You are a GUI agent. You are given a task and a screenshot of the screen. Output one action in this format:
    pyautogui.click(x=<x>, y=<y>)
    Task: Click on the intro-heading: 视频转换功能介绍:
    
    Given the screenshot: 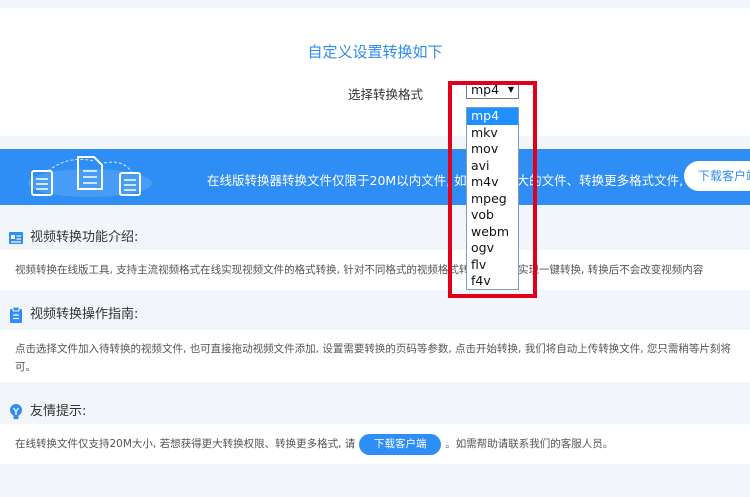 What is the action you would take?
    pyautogui.click(x=73, y=236)
    